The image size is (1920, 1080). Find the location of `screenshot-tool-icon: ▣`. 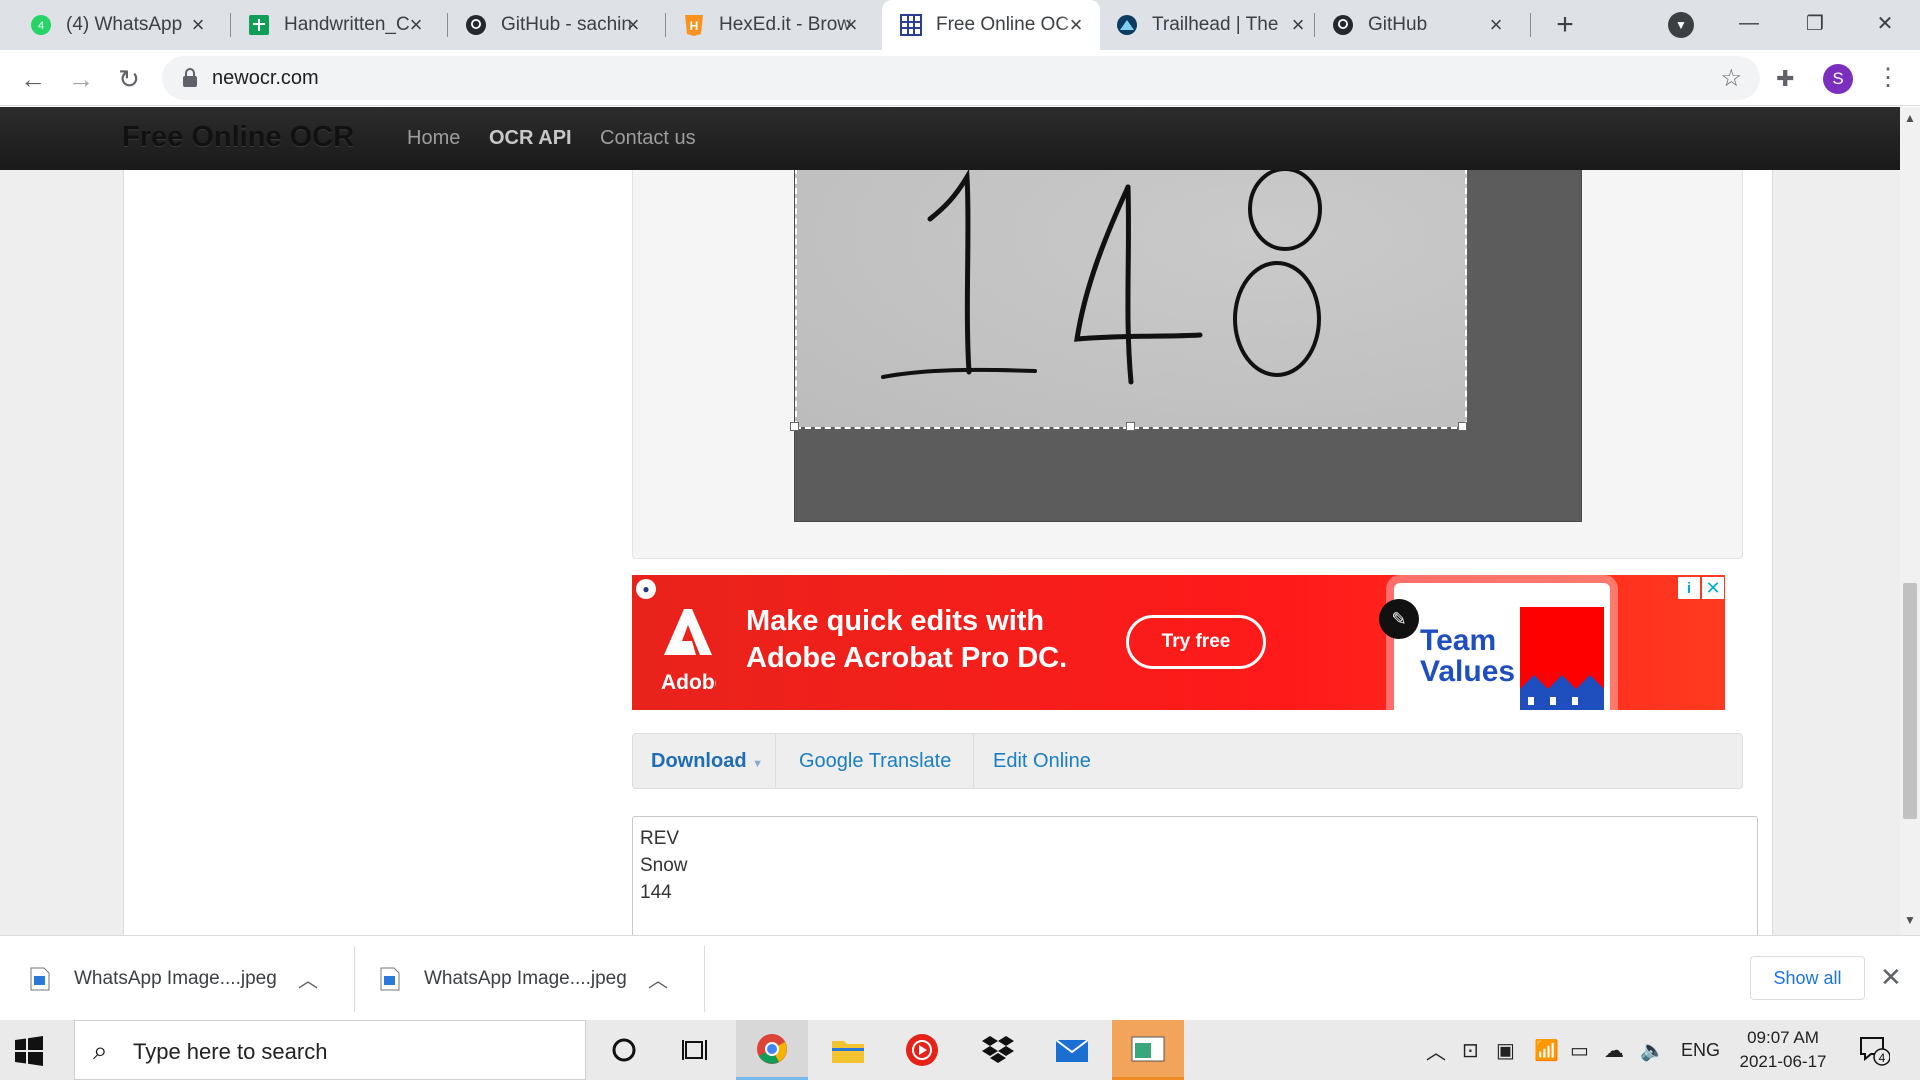

screenshot-tool-icon: ▣ is located at coordinates (1505, 1050).